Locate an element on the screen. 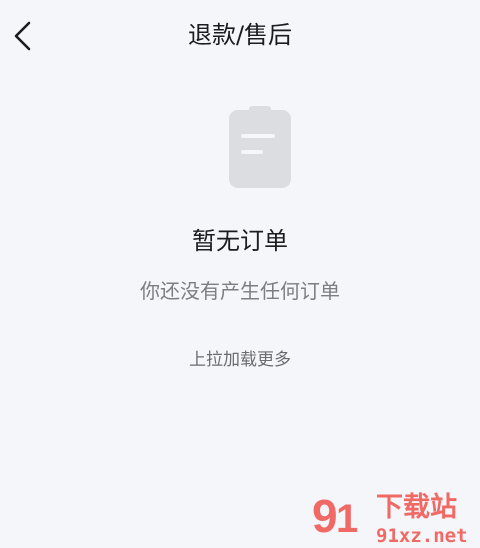 The image size is (480, 548). svg-text: 1 is located at coordinates (347, 519).